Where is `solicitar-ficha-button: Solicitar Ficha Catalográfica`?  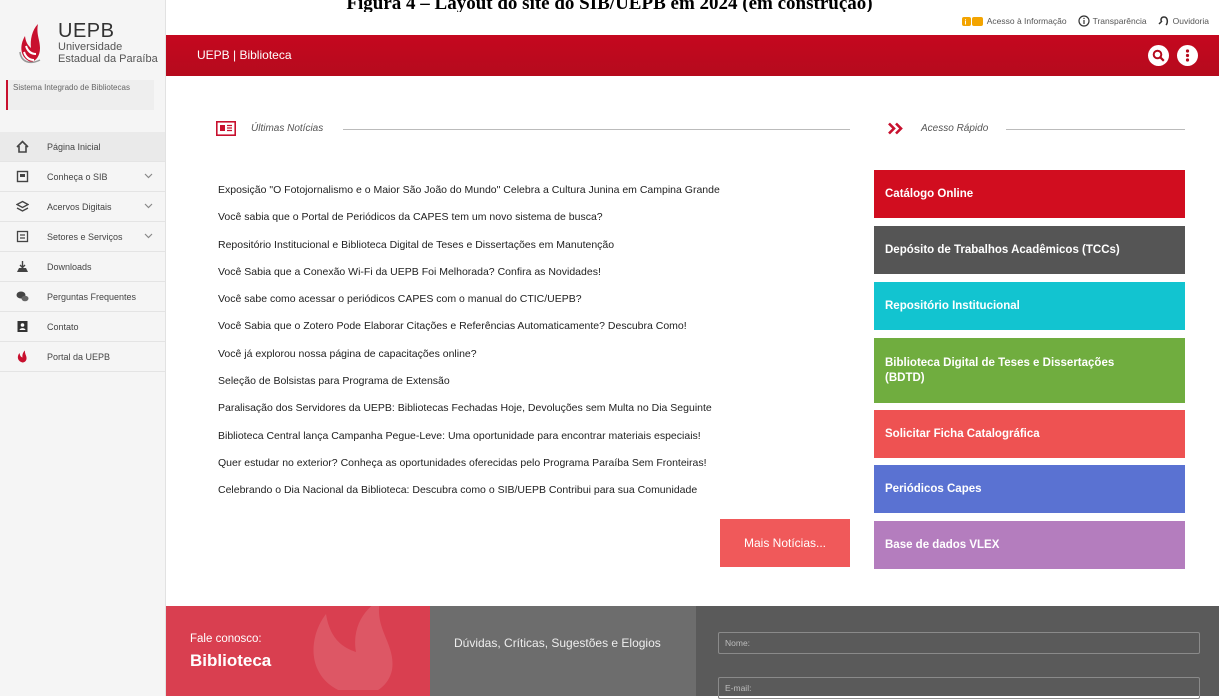 solicitar-ficha-button: Solicitar Ficha Catalográfica is located at coordinates (1029, 434).